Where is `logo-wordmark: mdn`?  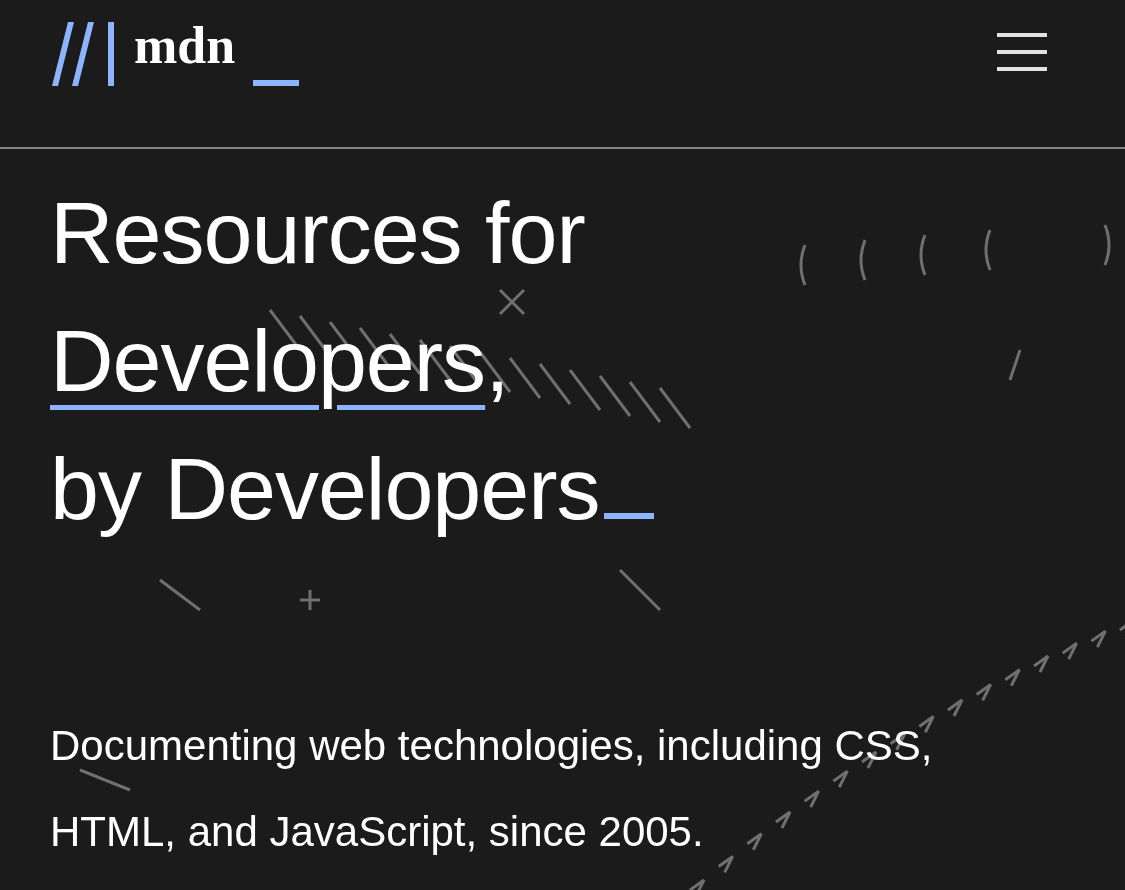 logo-wordmark: mdn is located at coordinates (185, 46).